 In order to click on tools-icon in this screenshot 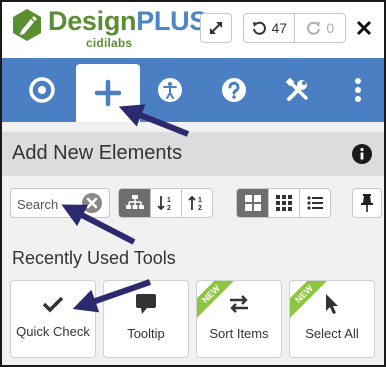, I will do `click(296, 89)`.